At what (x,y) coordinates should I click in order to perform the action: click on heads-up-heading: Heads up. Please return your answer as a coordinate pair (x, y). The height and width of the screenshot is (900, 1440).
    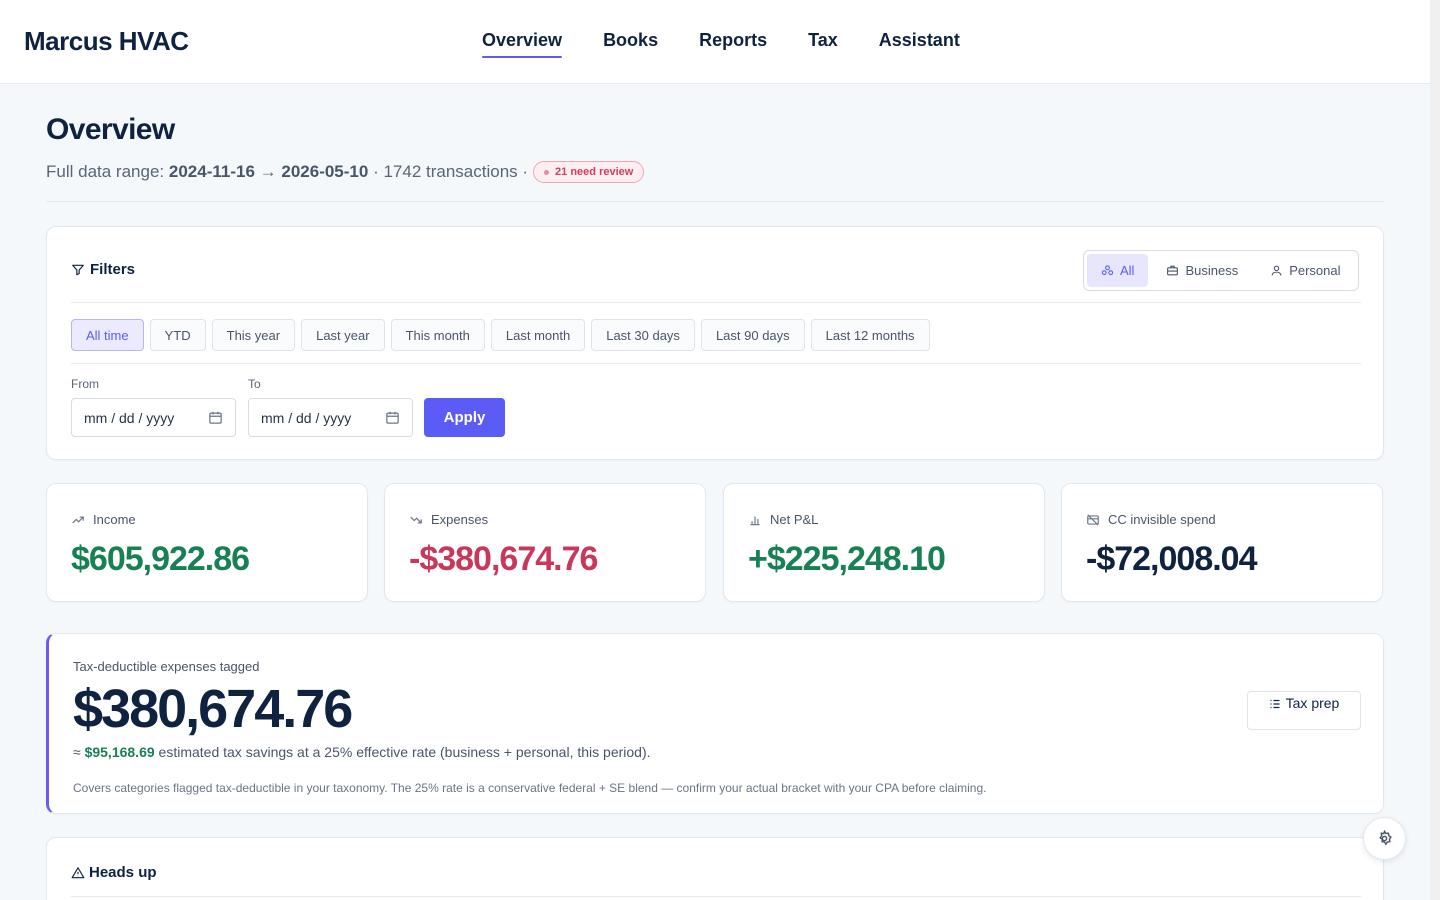
    Looking at the image, I should click on (114, 872).